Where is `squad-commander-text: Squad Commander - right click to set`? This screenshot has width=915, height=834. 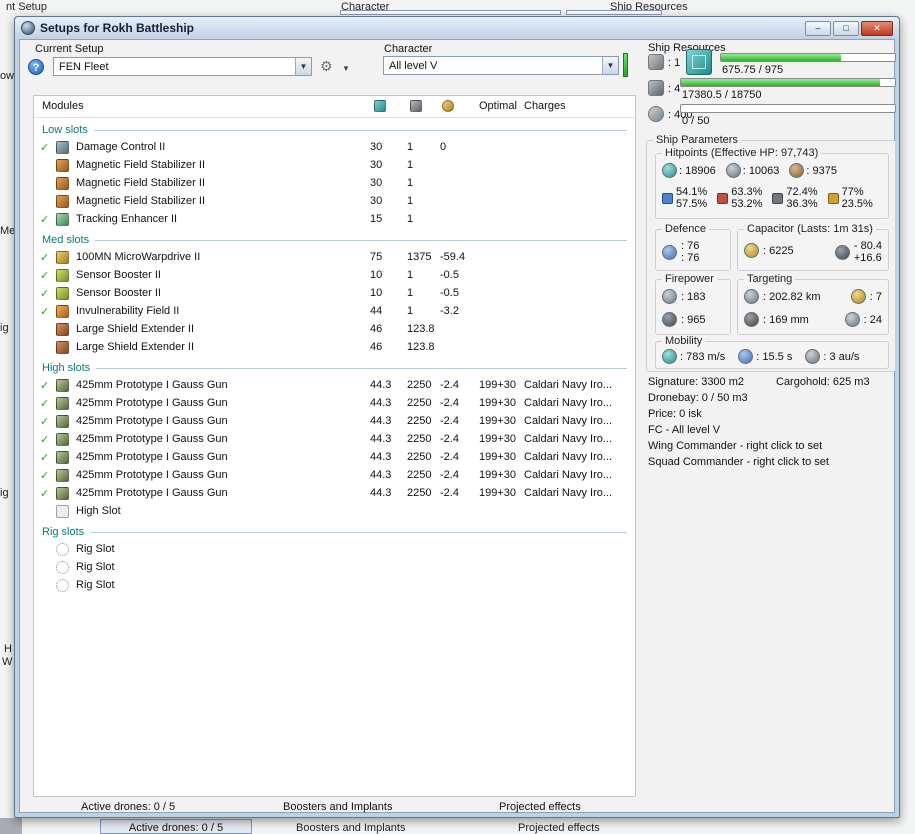
squad-commander-text: Squad Commander - right click to set is located at coordinates (738, 462).